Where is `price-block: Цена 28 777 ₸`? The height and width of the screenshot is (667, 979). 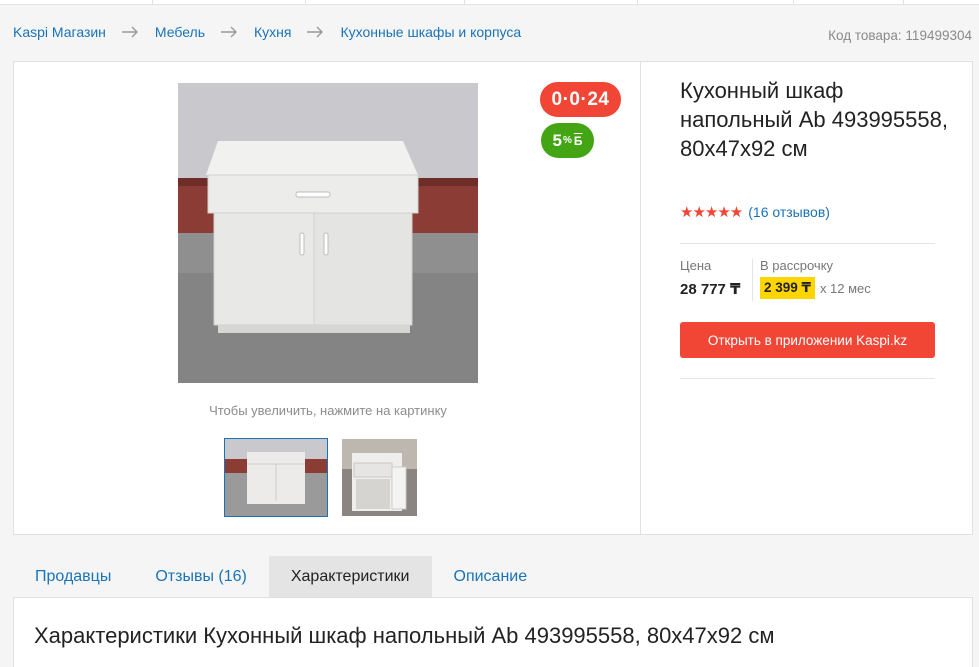
price-block: Цена 28 777 ₸ is located at coordinates (710, 278).